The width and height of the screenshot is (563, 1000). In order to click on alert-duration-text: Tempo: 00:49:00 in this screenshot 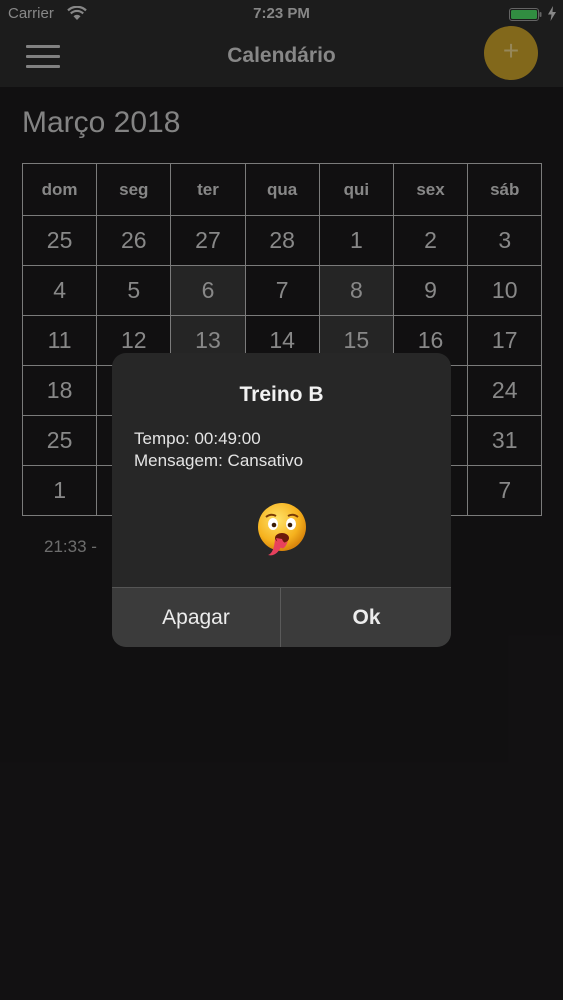, I will do `click(197, 438)`.